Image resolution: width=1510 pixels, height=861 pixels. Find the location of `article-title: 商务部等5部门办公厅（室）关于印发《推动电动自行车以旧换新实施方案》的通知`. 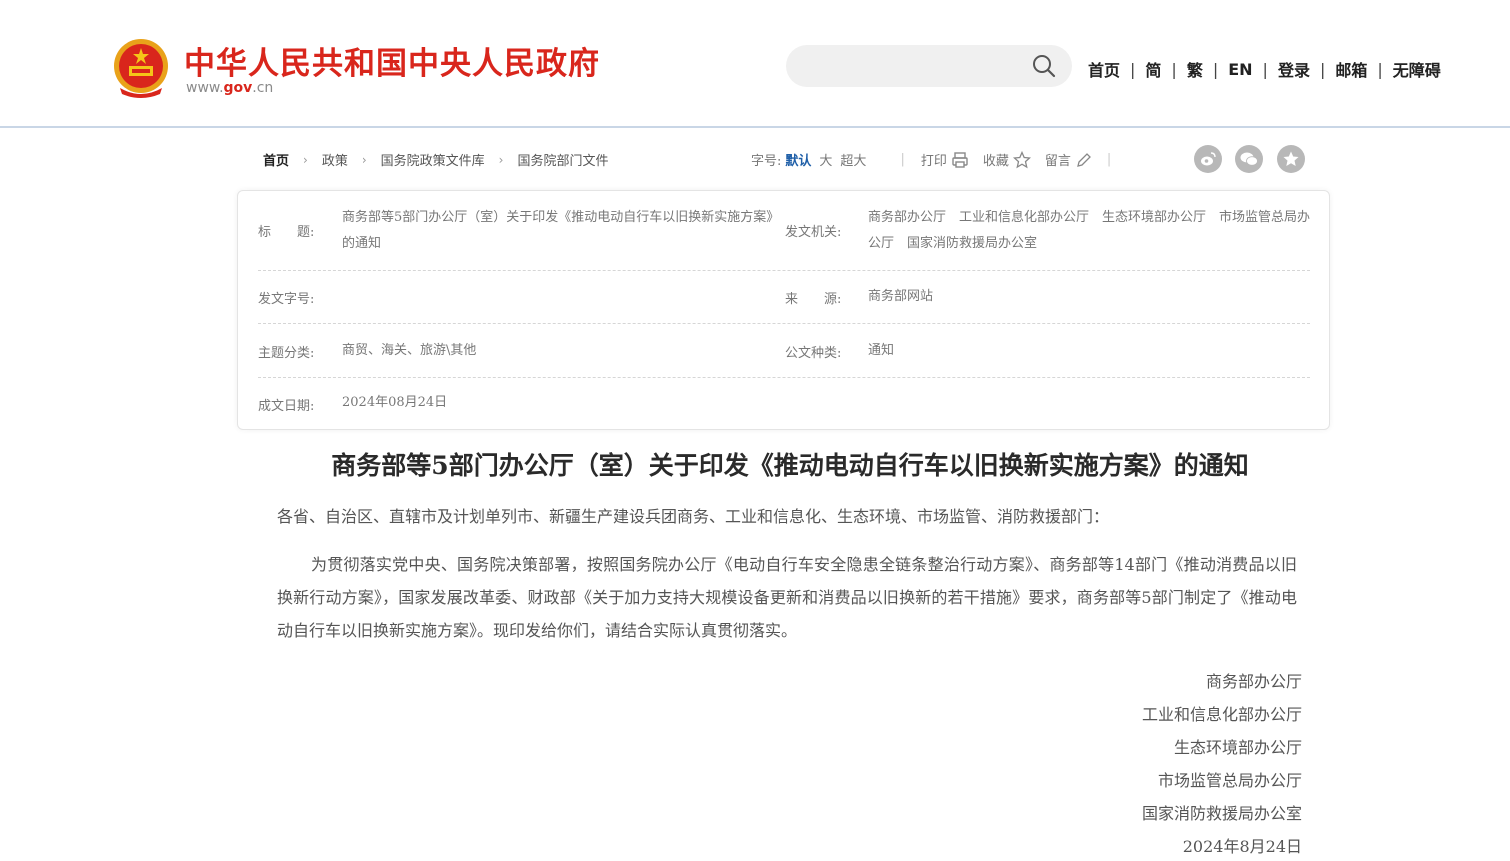

article-title: 商务部等5部门办公厅（室）关于印发《推动电动自行车以旧换新实施方案》的通知 is located at coordinates (790, 465).